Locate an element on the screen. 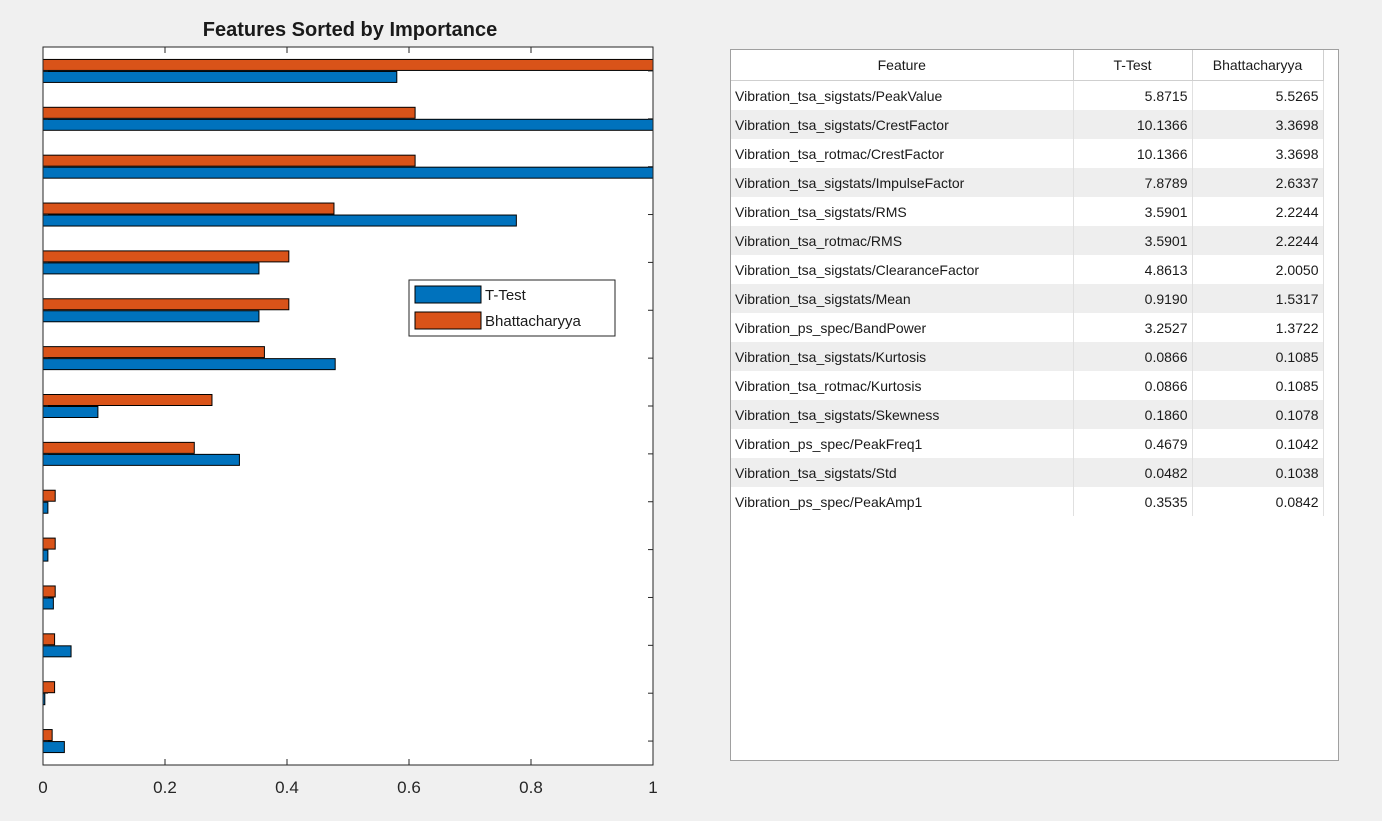  x-tick-label: 0 is located at coordinates (42, 787).